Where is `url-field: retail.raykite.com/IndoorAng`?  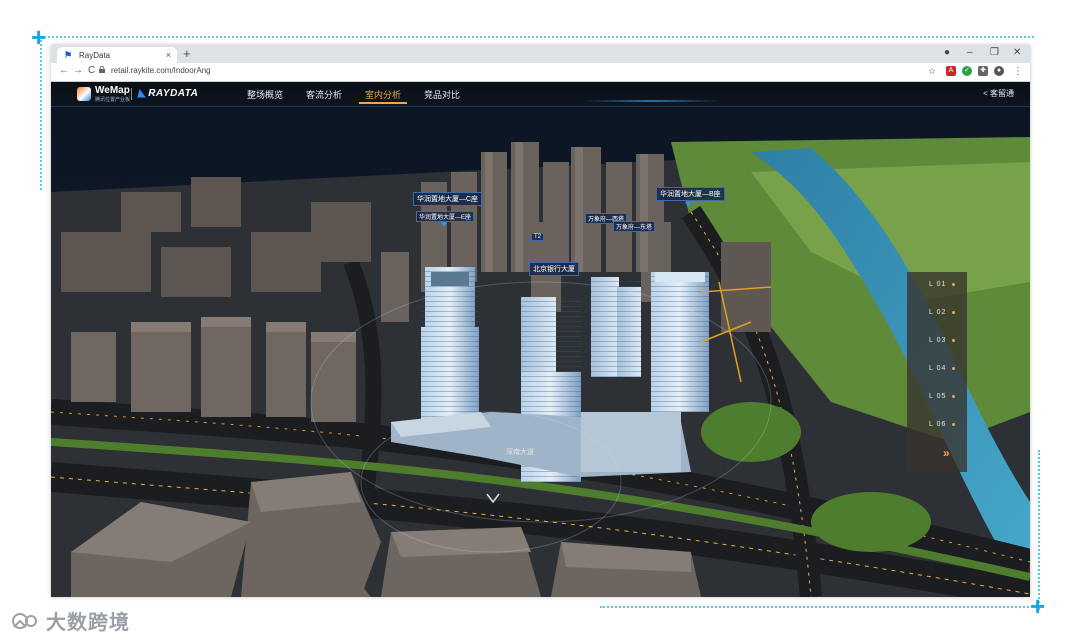 url-field: retail.raykite.com/IndoorAng is located at coordinates (161, 70).